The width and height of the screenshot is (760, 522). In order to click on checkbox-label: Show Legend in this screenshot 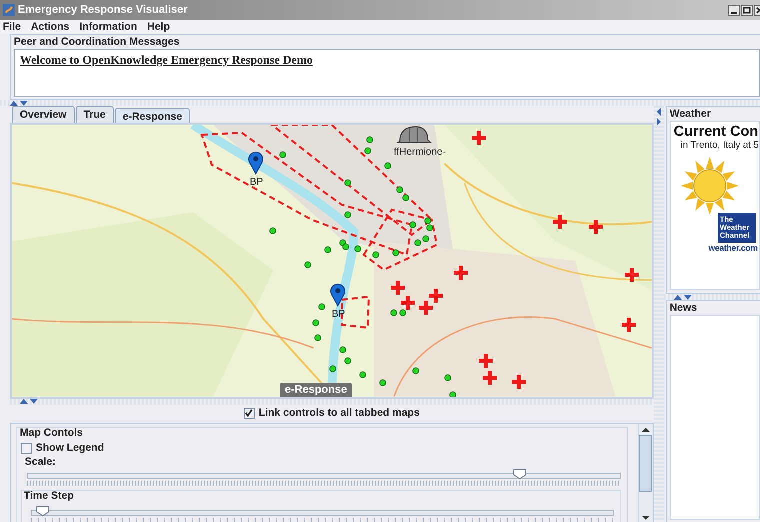, I will do `click(70, 448)`.